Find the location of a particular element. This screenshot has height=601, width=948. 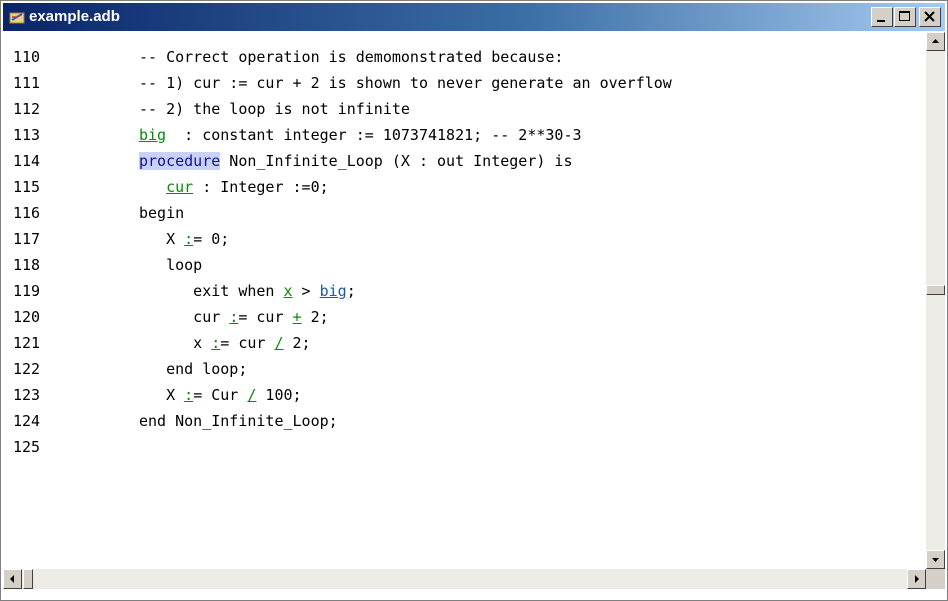

scroll-up-arrow-icon is located at coordinates (935, 41).